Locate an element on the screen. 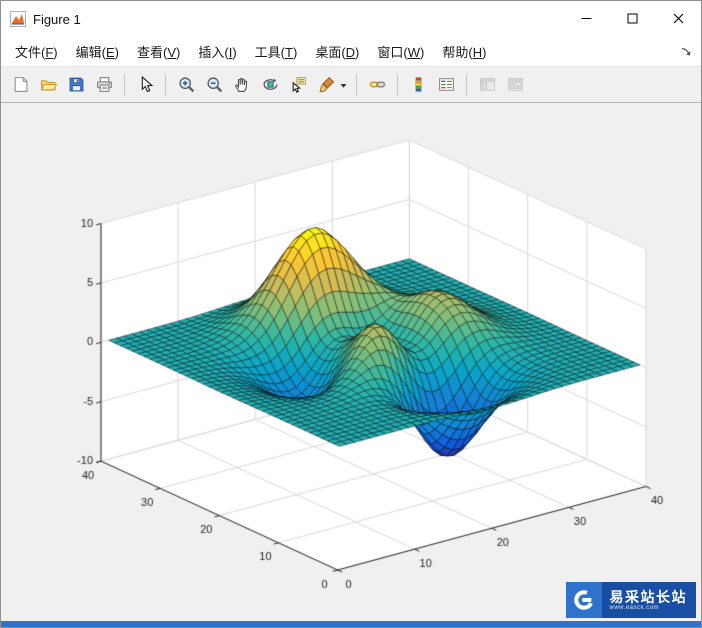  link-plot-button is located at coordinates (377, 85).